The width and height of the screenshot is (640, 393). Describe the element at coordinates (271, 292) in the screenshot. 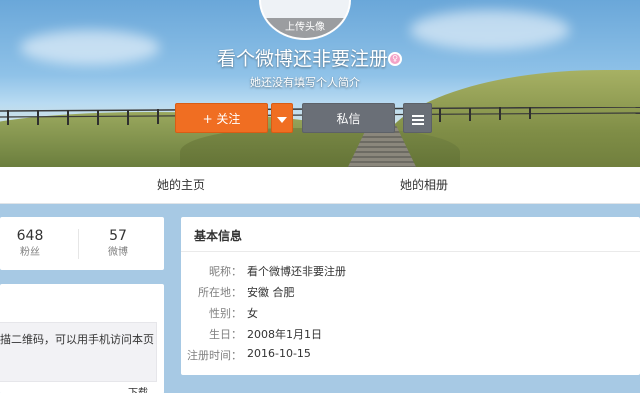

I see `info-value: 安徽 合肥` at that location.